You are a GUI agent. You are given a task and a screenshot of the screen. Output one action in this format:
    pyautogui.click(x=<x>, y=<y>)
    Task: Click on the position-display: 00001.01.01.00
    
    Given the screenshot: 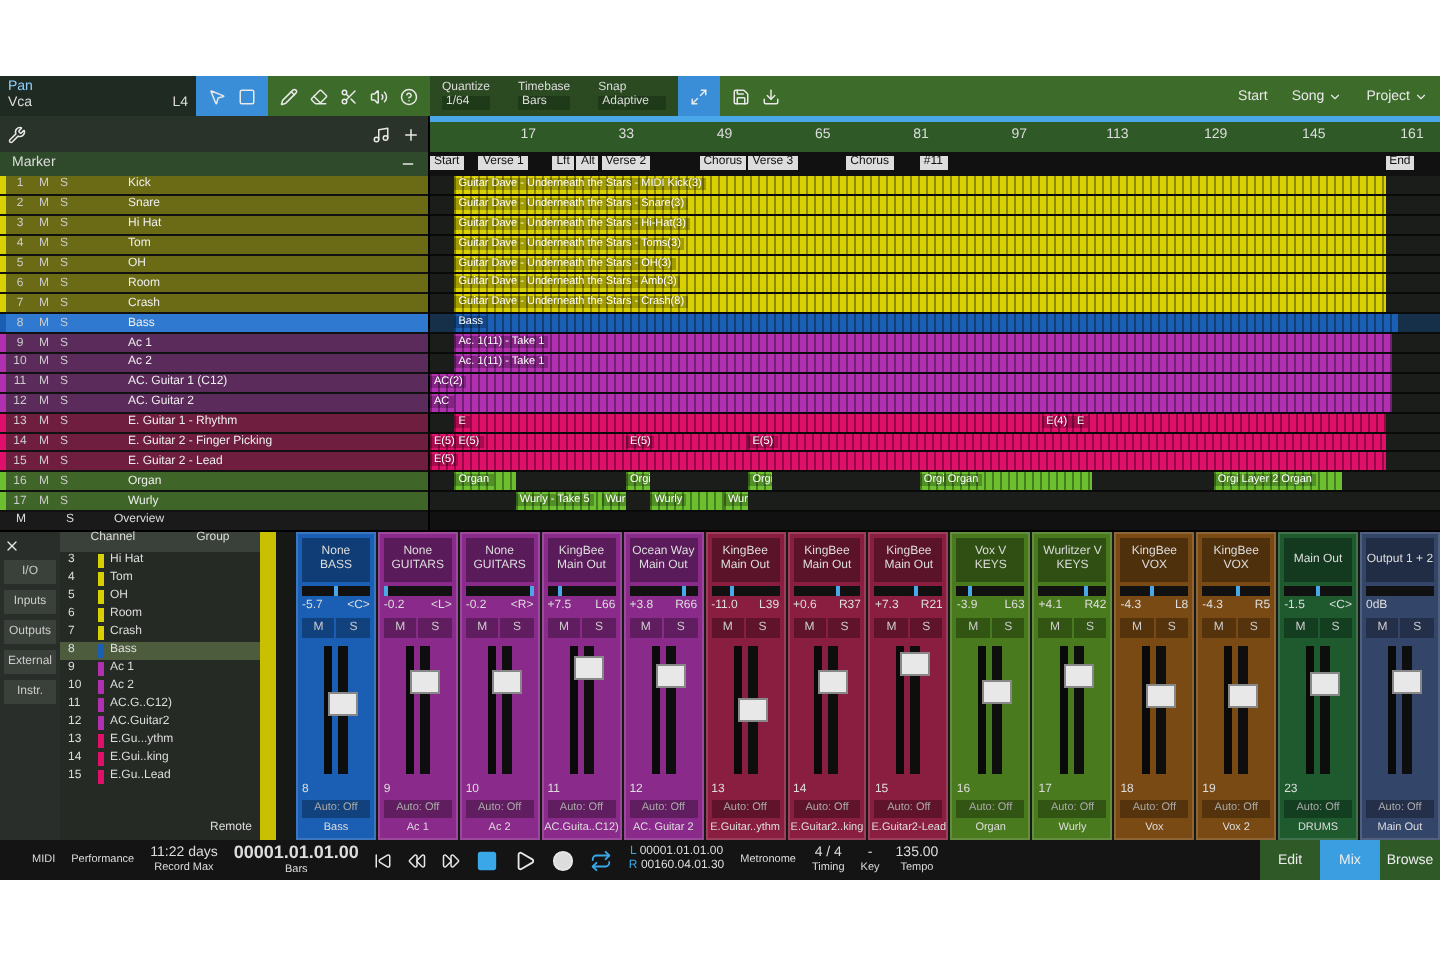 What is the action you would take?
    pyautogui.click(x=296, y=854)
    